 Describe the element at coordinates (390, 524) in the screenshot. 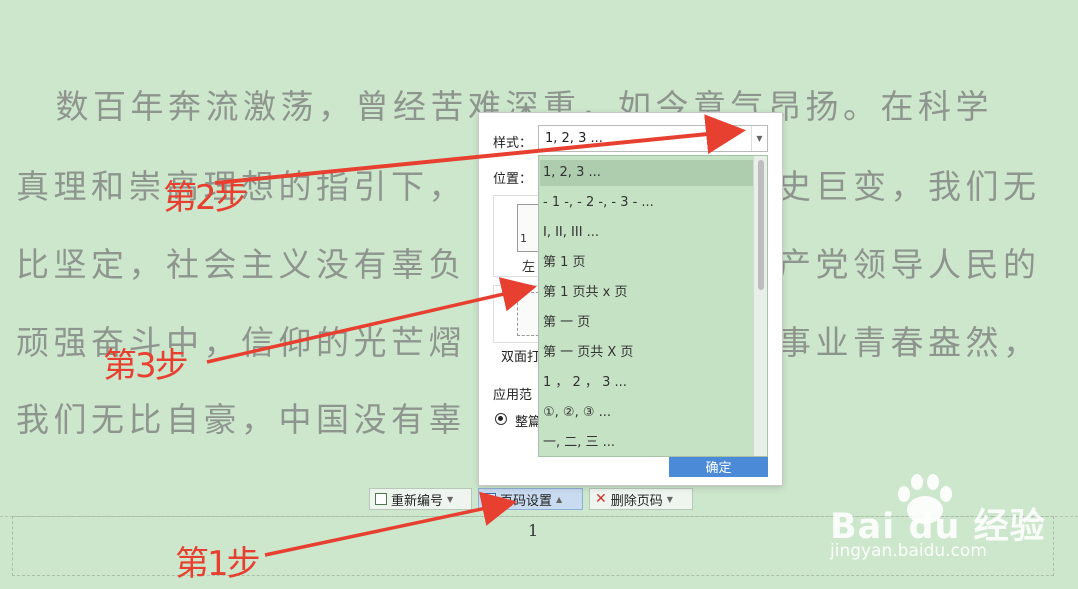

I see `step1-arrow` at that location.